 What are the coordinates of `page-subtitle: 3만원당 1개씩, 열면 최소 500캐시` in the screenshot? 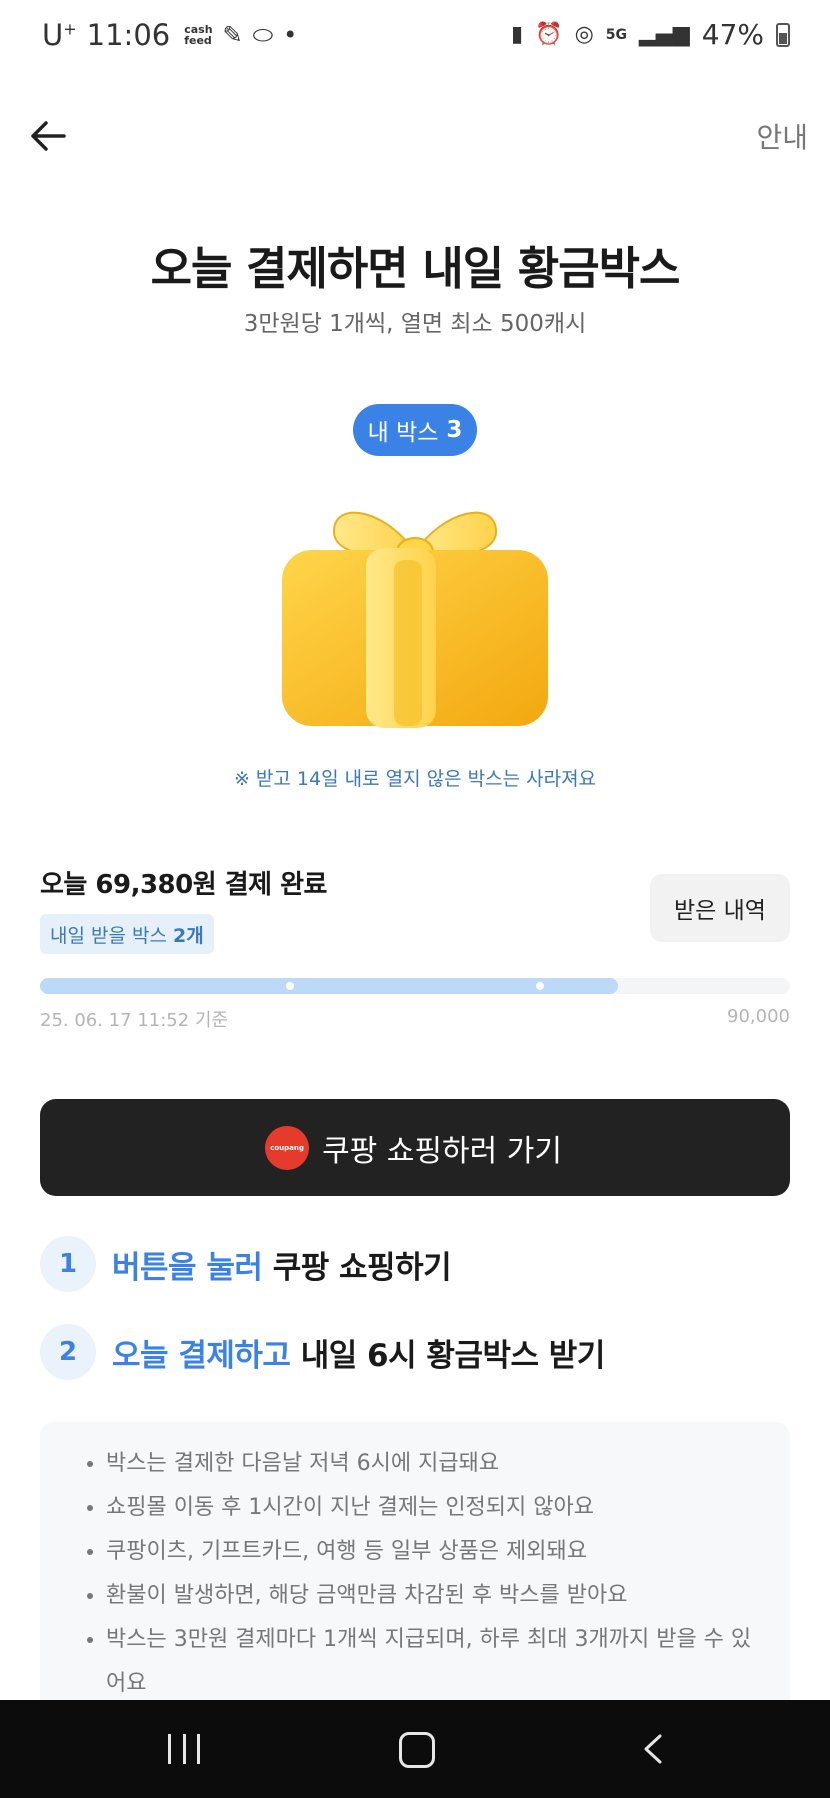 It's located at (415, 324).